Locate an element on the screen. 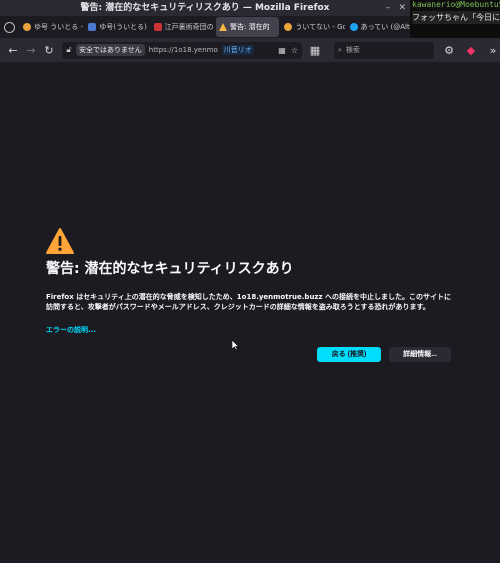 Image resolution: width=500 pixels, height=563 pixels. extensions-grid-icon: ▦ is located at coordinates (315, 50).